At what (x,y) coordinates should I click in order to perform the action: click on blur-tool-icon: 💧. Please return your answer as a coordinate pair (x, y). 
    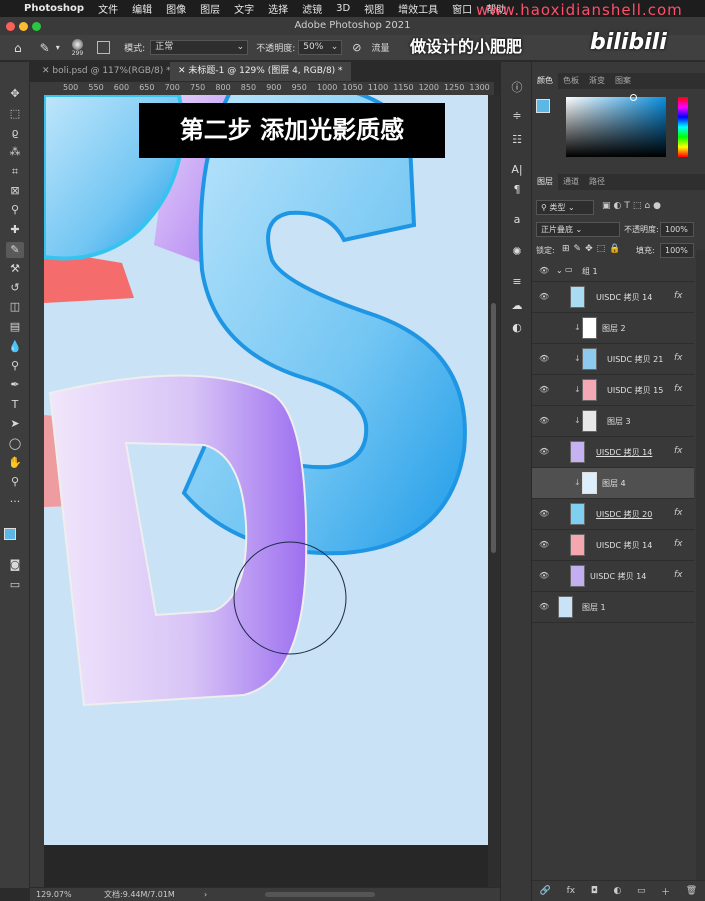
    Looking at the image, I should click on (15, 347).